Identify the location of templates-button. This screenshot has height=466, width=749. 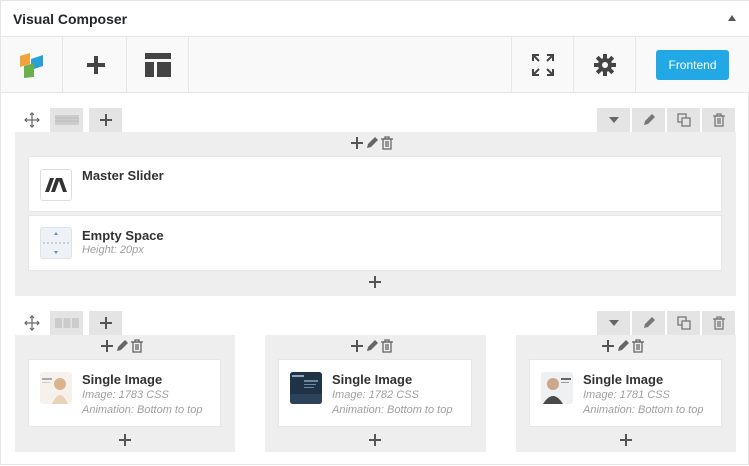
(158, 64).